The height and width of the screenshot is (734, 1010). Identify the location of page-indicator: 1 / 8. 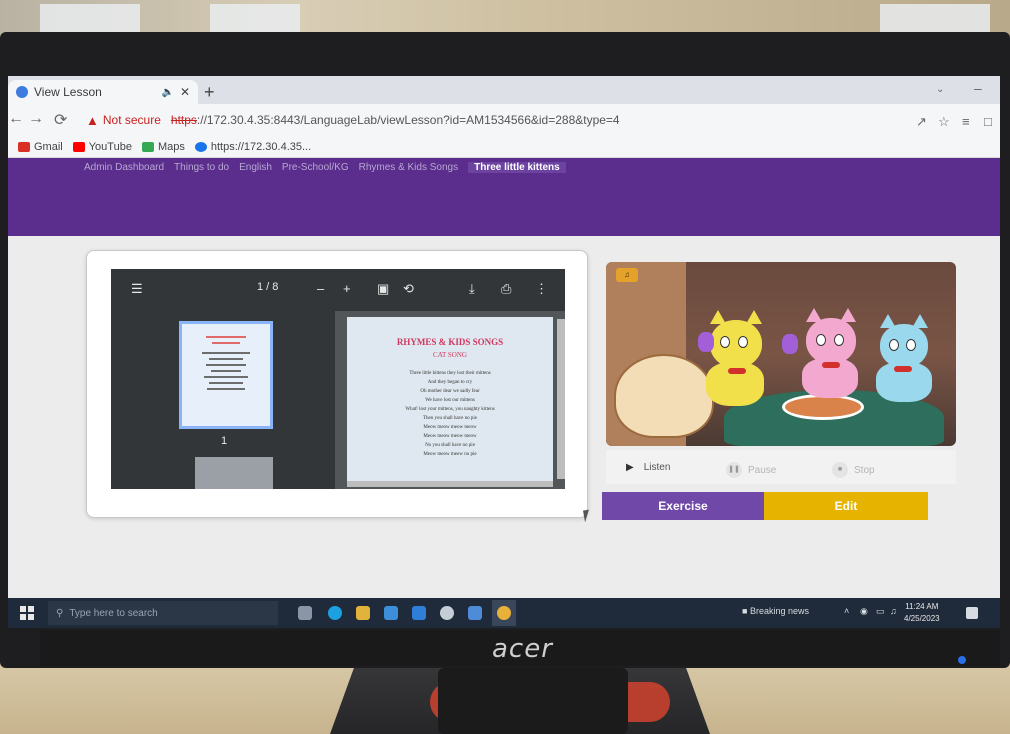
(267, 287).